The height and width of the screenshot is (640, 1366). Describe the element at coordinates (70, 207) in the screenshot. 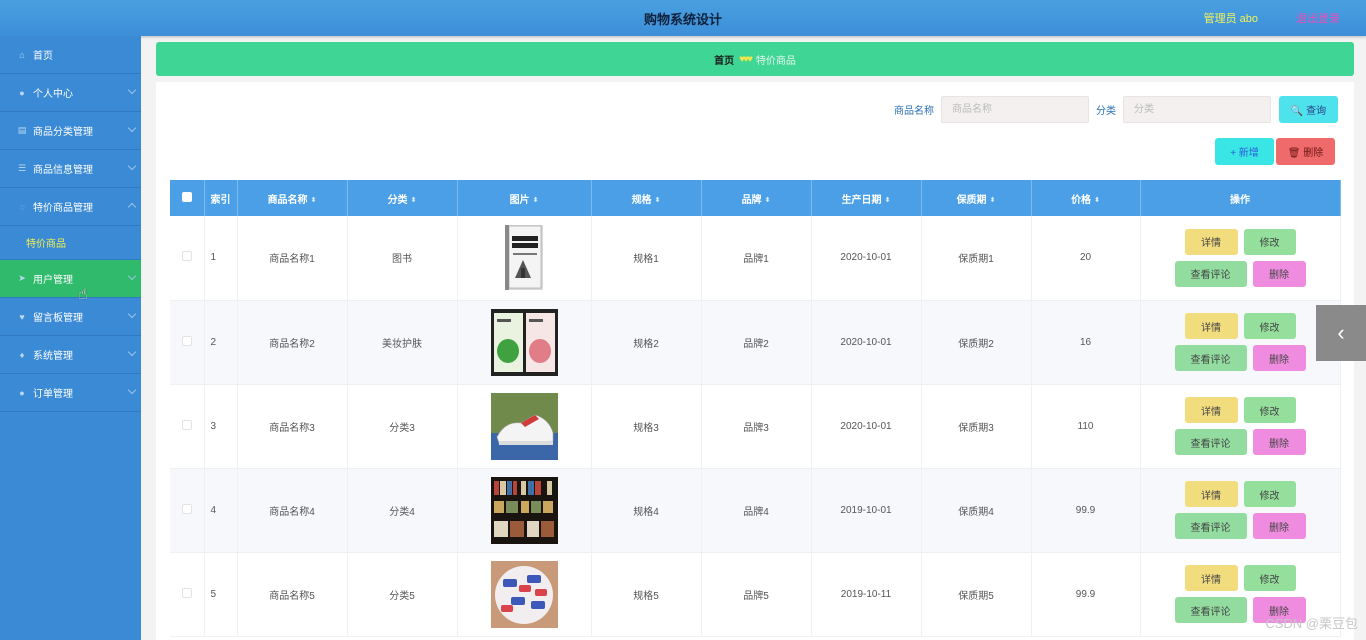

I see `sidebar-item-special-mgmt: ◌ 特价商品管理` at that location.